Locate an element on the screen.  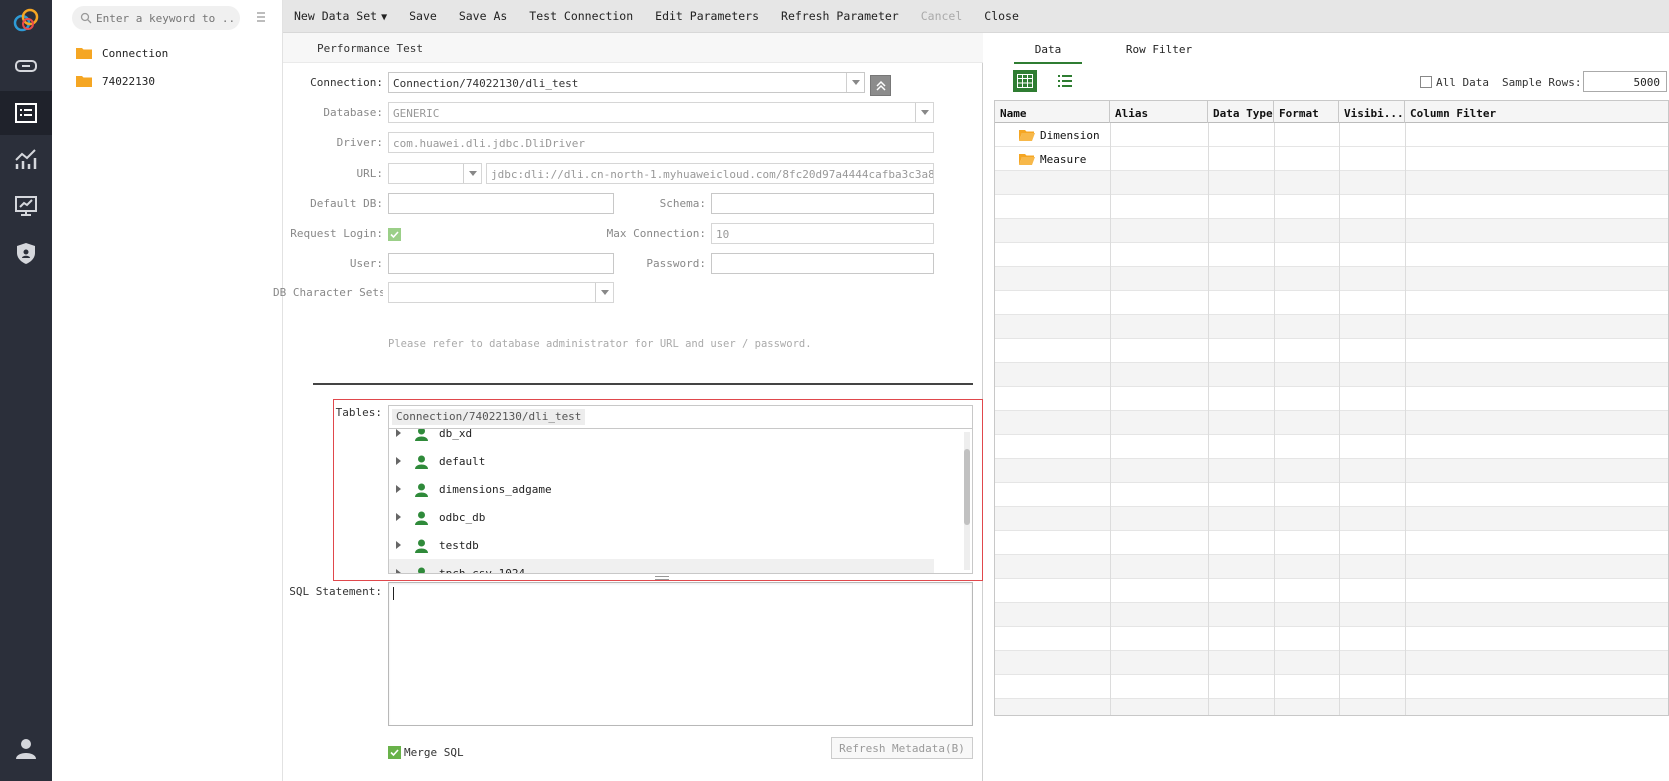
request-login-label: Request Login: is located at coordinates (336, 233).